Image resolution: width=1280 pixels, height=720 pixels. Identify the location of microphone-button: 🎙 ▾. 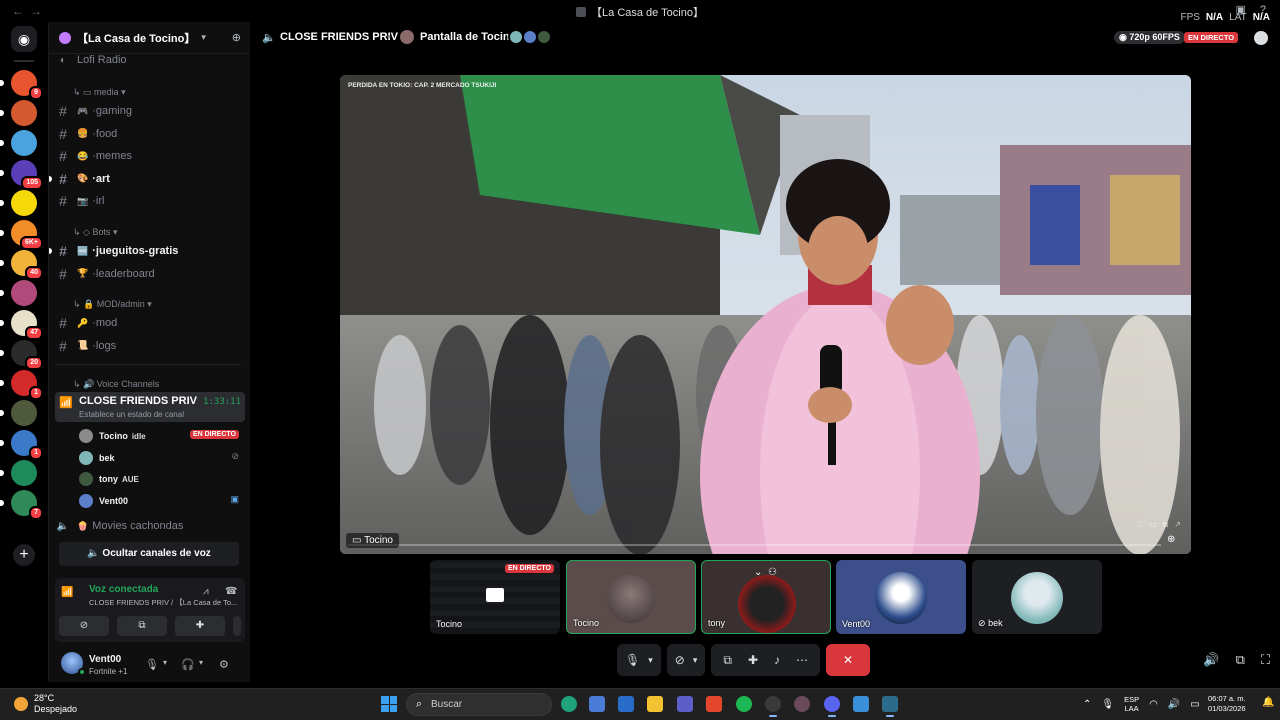
(639, 660).